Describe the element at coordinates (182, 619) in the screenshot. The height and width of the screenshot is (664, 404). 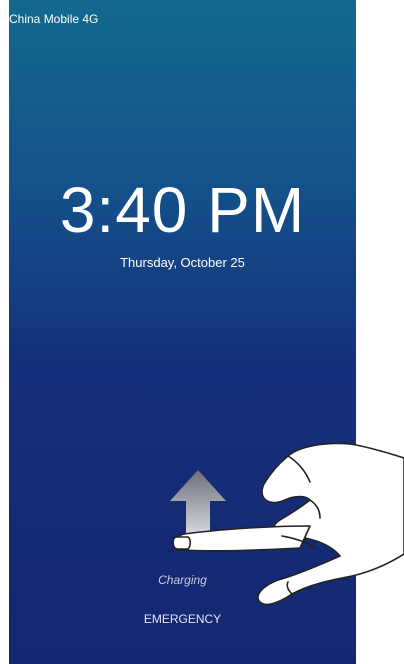
I see `emergency-button: EMERGENCY` at that location.